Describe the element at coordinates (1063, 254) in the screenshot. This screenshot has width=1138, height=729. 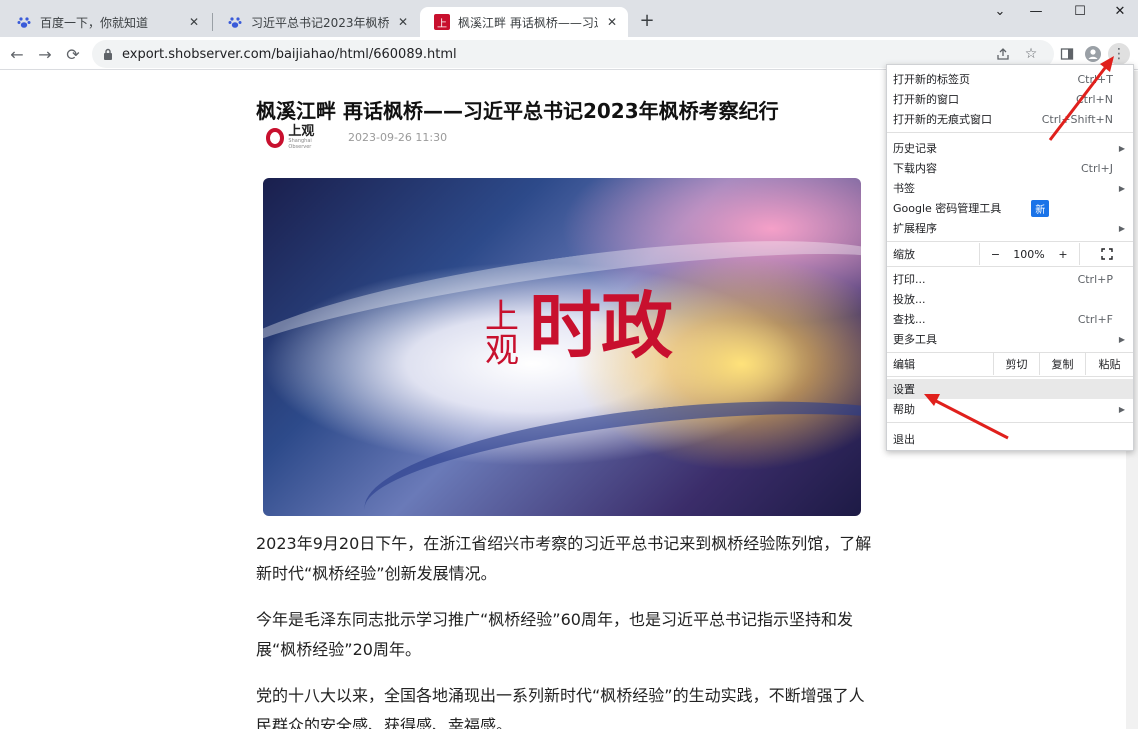
I see `zoom-in-button: +` at that location.